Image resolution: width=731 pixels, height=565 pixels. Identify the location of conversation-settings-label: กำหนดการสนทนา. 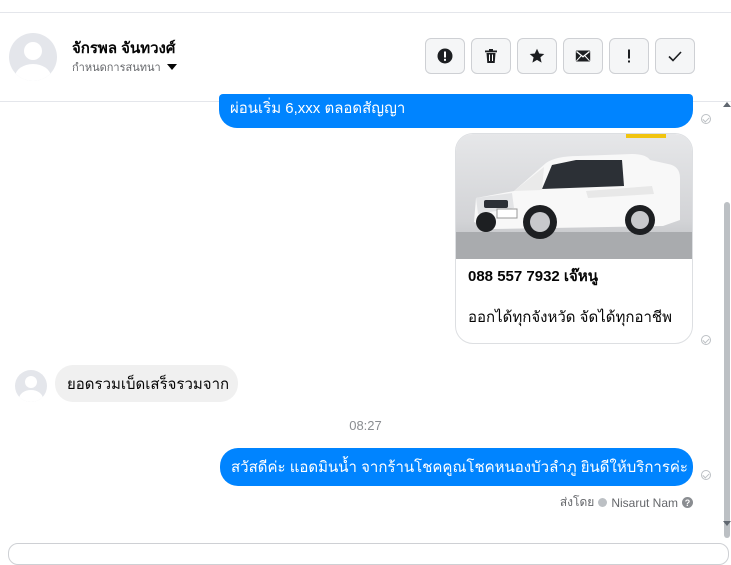
(116, 68).